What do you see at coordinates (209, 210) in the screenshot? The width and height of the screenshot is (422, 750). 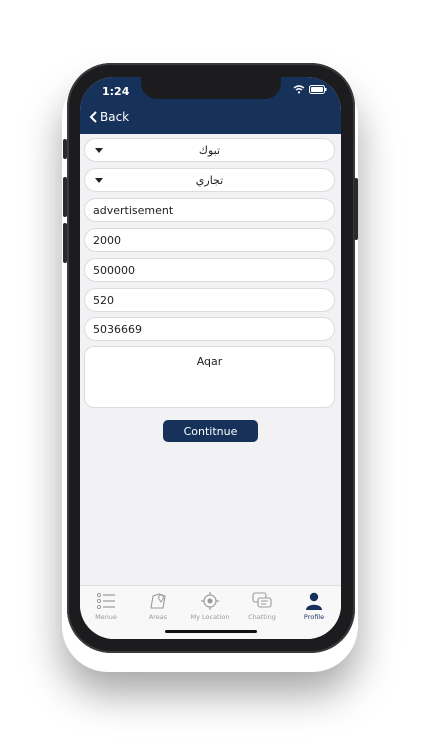 I see `title-field: advertisement` at bounding box center [209, 210].